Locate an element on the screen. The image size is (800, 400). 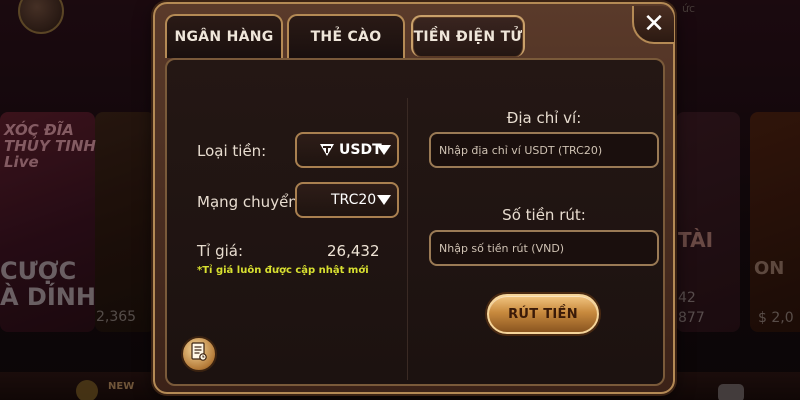
currency-value: USDT is located at coordinates (360, 150).